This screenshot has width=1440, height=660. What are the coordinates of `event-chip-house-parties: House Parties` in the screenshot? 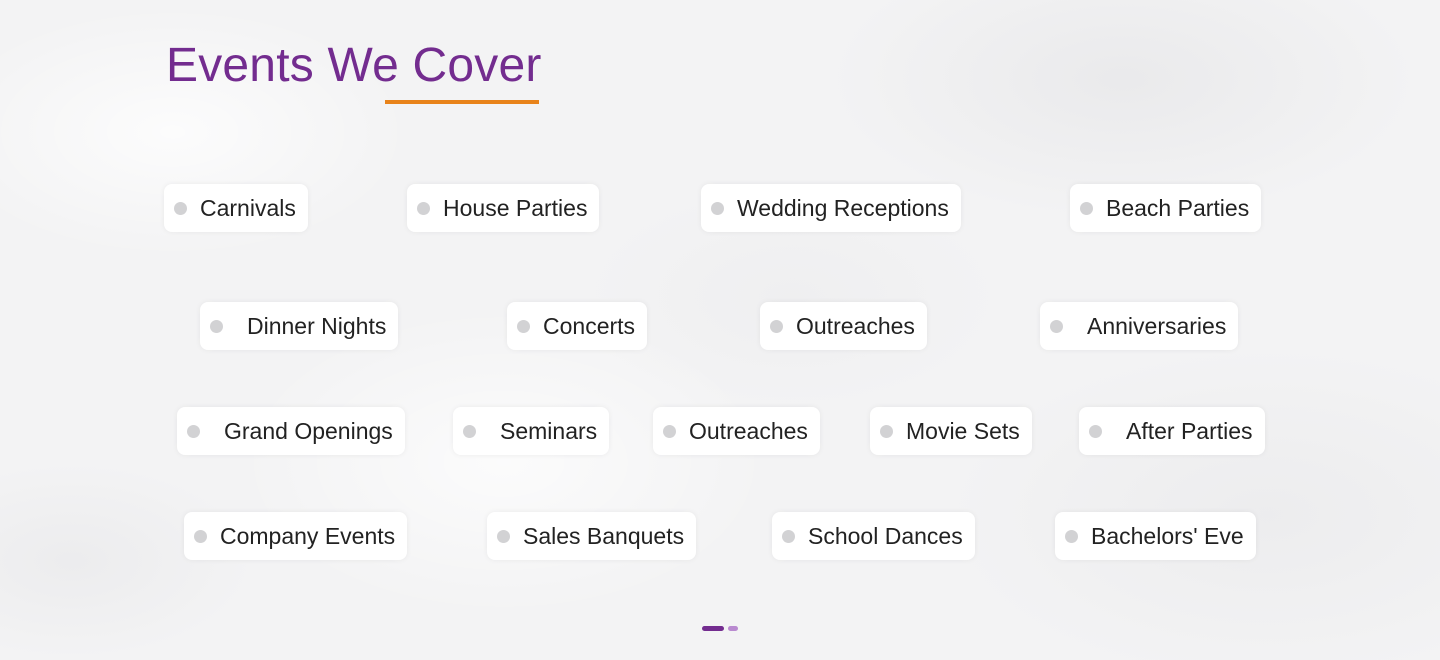 It's located at (503, 208).